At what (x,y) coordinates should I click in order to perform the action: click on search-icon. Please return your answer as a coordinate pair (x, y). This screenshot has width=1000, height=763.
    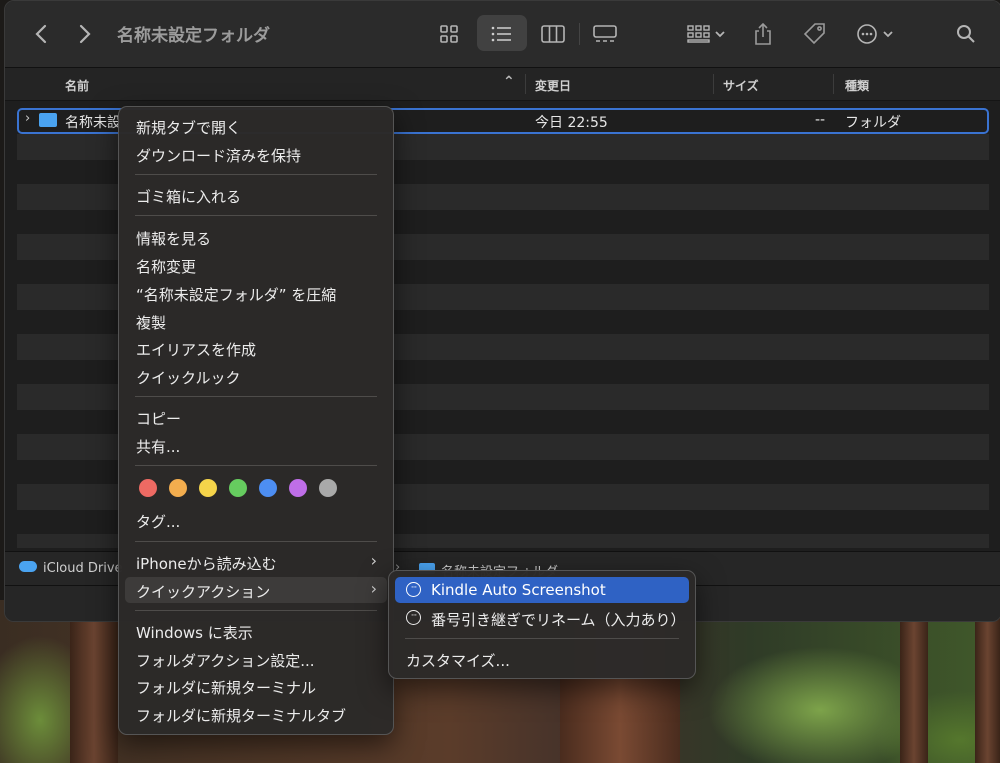
    Looking at the image, I should click on (966, 34).